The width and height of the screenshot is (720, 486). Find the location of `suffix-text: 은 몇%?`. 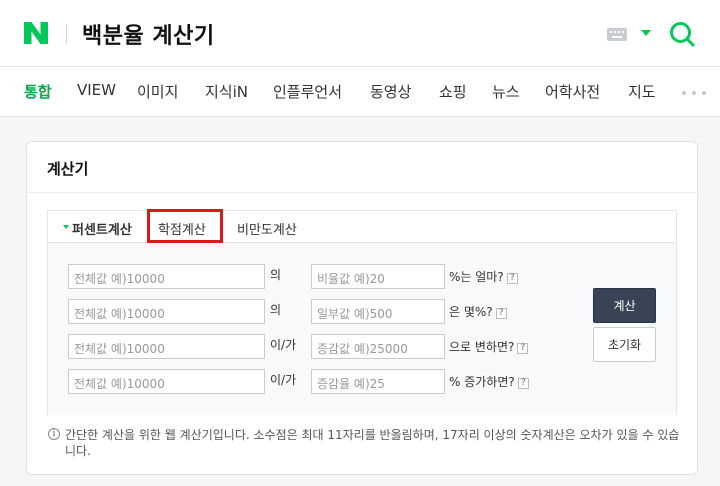

suffix-text: 은 몇%? is located at coordinates (471, 312).